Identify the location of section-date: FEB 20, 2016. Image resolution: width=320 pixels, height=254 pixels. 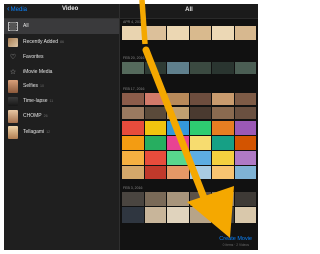
(134, 58).